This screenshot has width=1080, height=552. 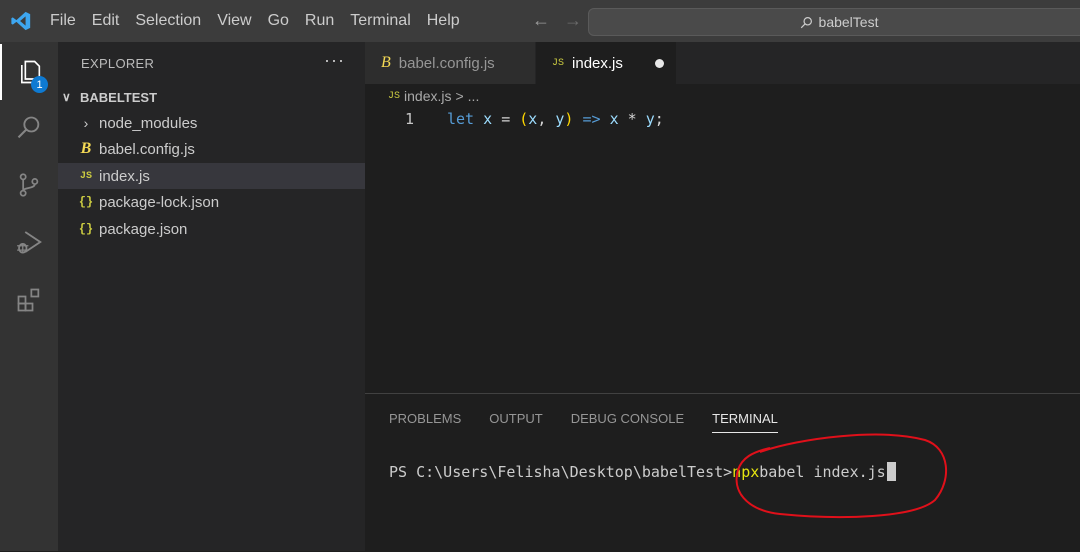 I want to click on search-activity, so click(x=29, y=128).